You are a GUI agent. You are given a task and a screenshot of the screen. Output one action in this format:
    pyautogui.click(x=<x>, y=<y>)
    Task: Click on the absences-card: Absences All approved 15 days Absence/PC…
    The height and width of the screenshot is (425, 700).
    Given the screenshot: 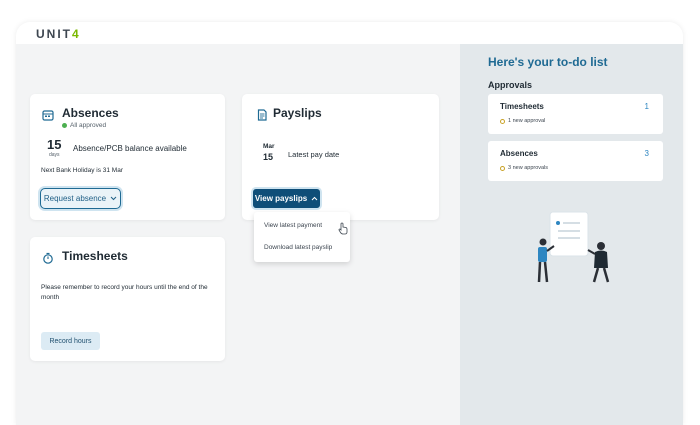 What is the action you would take?
    pyautogui.click(x=127, y=157)
    